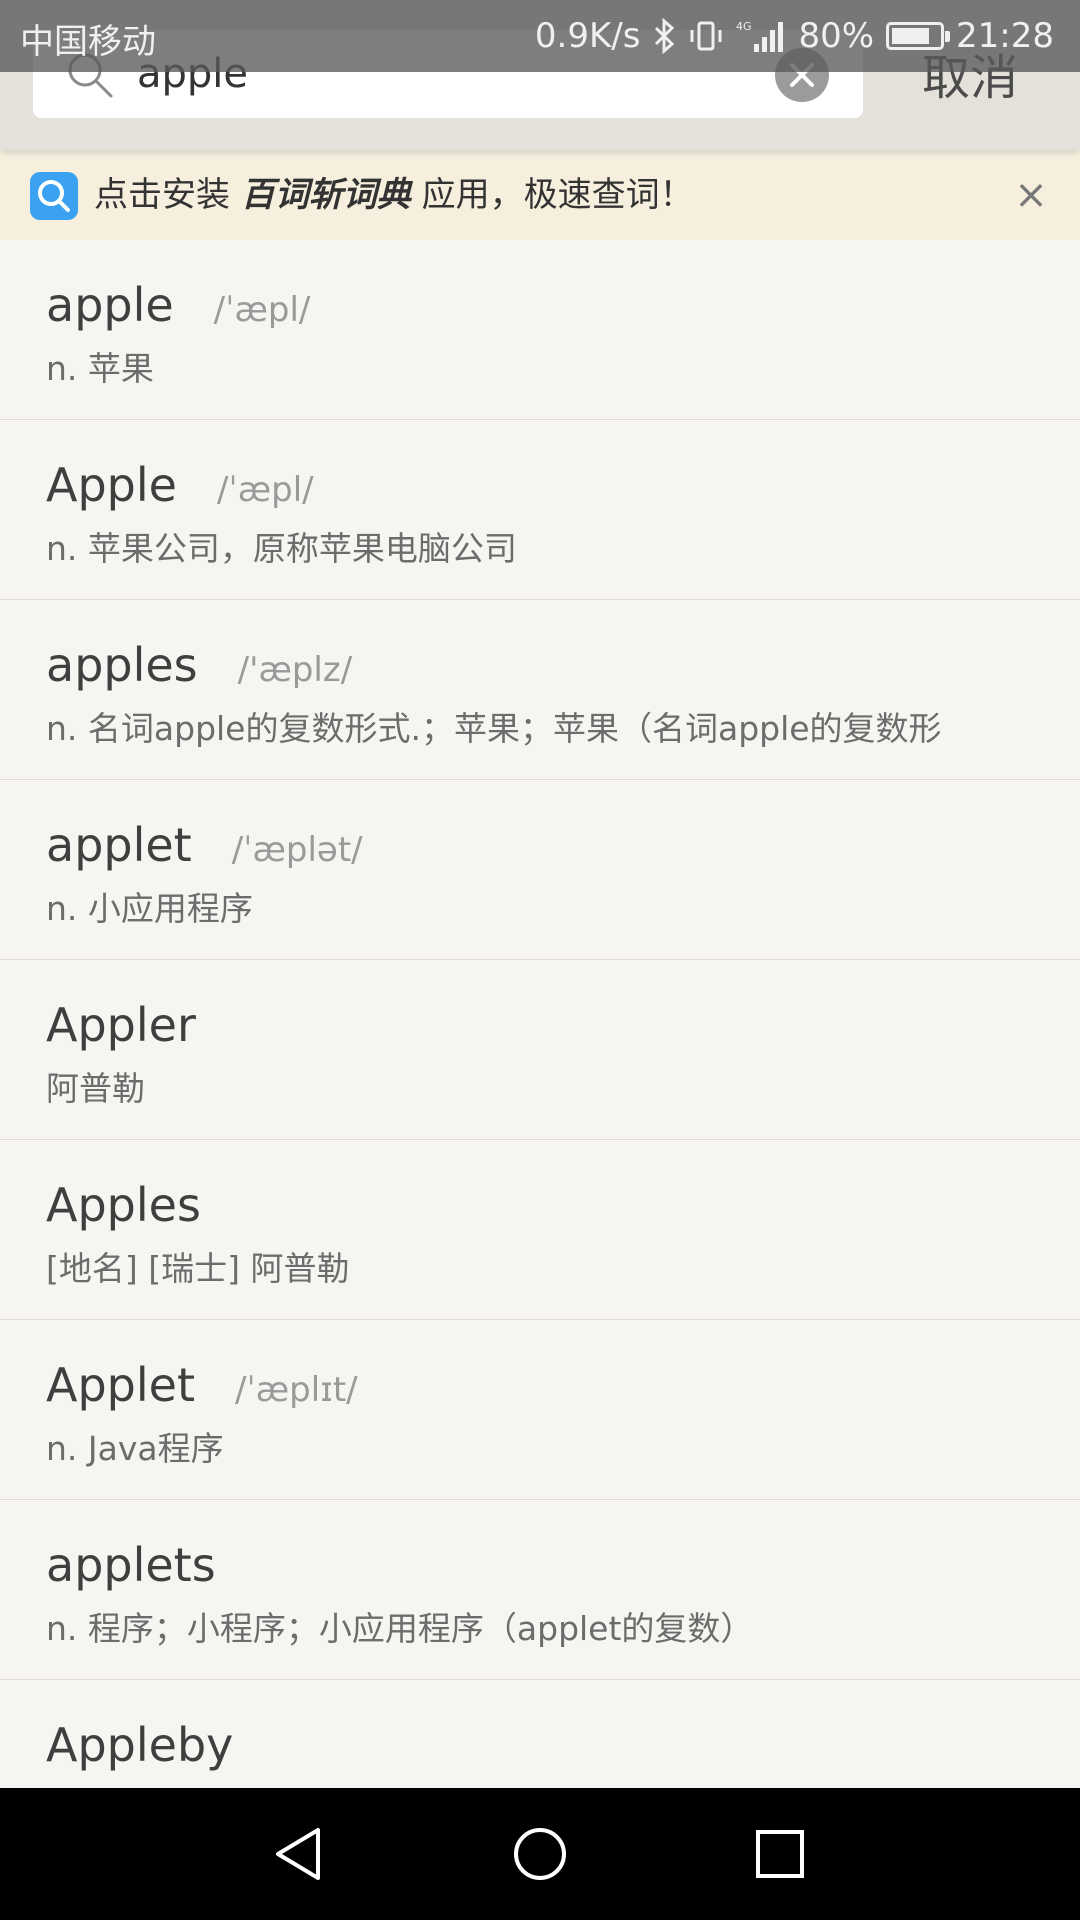 Image resolution: width=1080 pixels, height=1920 pixels. I want to click on word-headword: apples, so click(122, 665).